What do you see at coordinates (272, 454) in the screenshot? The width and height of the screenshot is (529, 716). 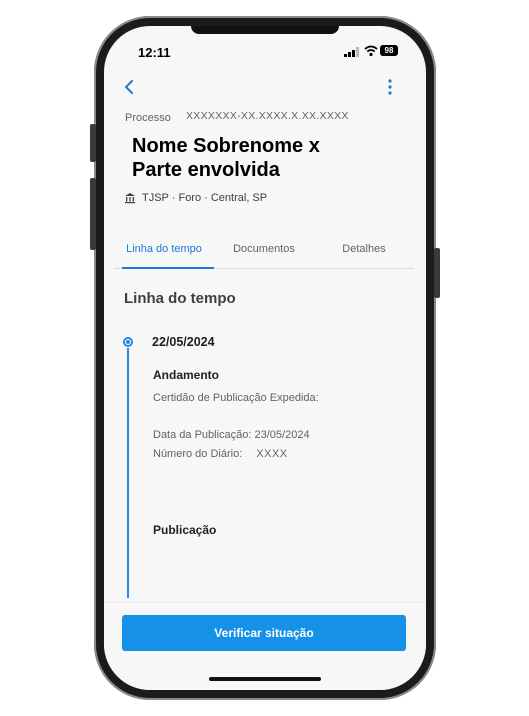 I see `journal-number-value: XXXX` at bounding box center [272, 454].